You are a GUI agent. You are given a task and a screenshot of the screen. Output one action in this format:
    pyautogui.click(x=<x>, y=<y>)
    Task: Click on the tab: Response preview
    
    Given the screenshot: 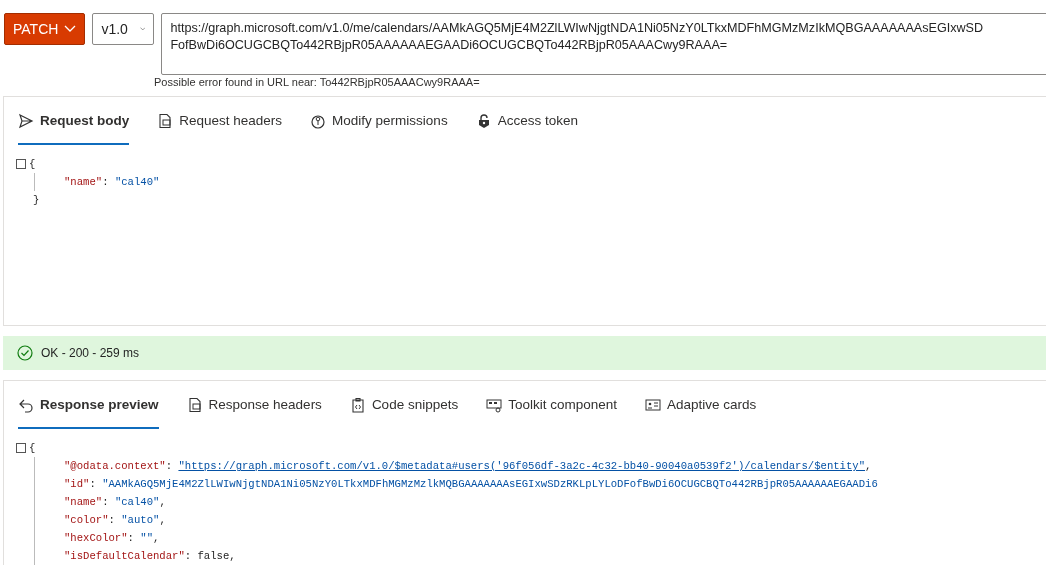 What is the action you would take?
    pyautogui.click(x=88, y=405)
    